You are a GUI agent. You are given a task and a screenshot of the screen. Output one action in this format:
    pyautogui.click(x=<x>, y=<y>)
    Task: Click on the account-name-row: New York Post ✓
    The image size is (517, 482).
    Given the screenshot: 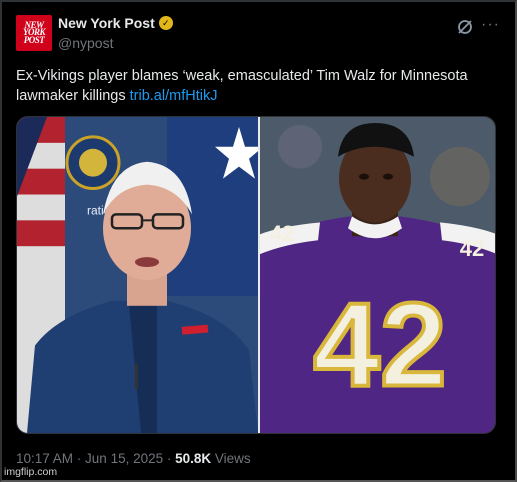 What is the action you would take?
    pyautogui.click(x=115, y=23)
    